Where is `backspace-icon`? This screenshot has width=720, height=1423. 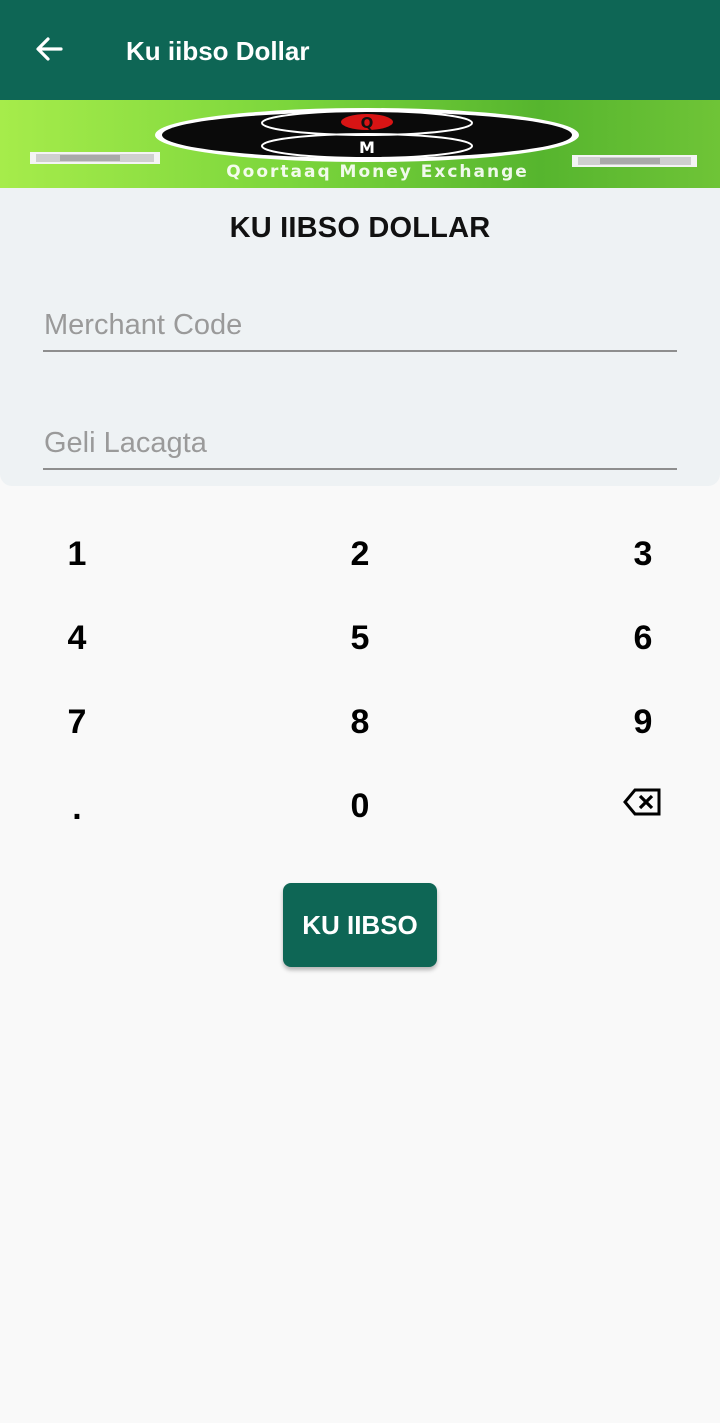
backspace-icon is located at coordinates (643, 806).